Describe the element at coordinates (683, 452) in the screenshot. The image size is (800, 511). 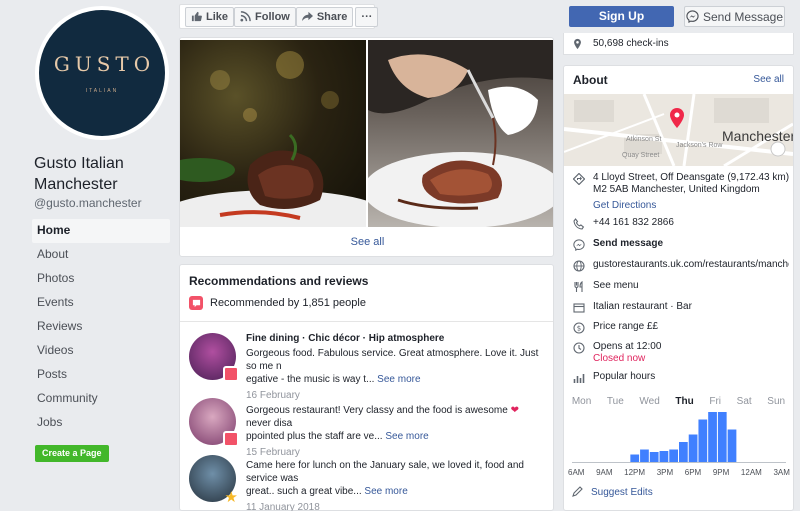
I see `popular-hours-bar-5PM` at that location.